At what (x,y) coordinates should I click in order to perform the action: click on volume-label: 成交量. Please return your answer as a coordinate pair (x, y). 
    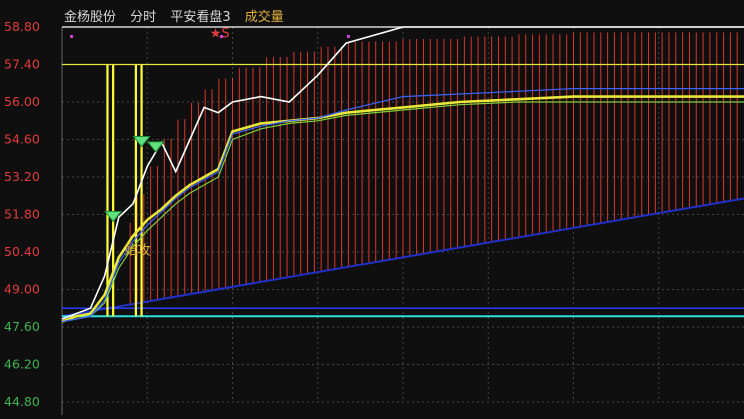
    Looking at the image, I should click on (264, 17).